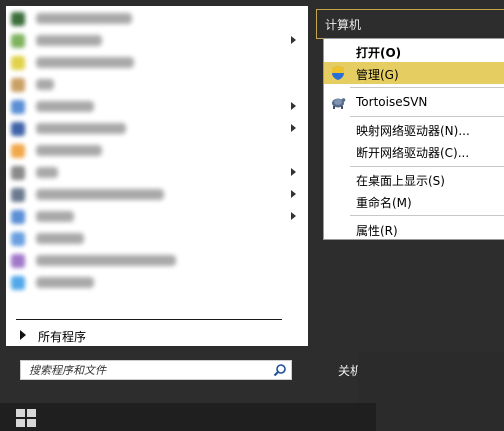 The image size is (504, 431). Describe the element at coordinates (62, 337) in the screenshot. I see `all-programs-label: 所有程序` at that location.